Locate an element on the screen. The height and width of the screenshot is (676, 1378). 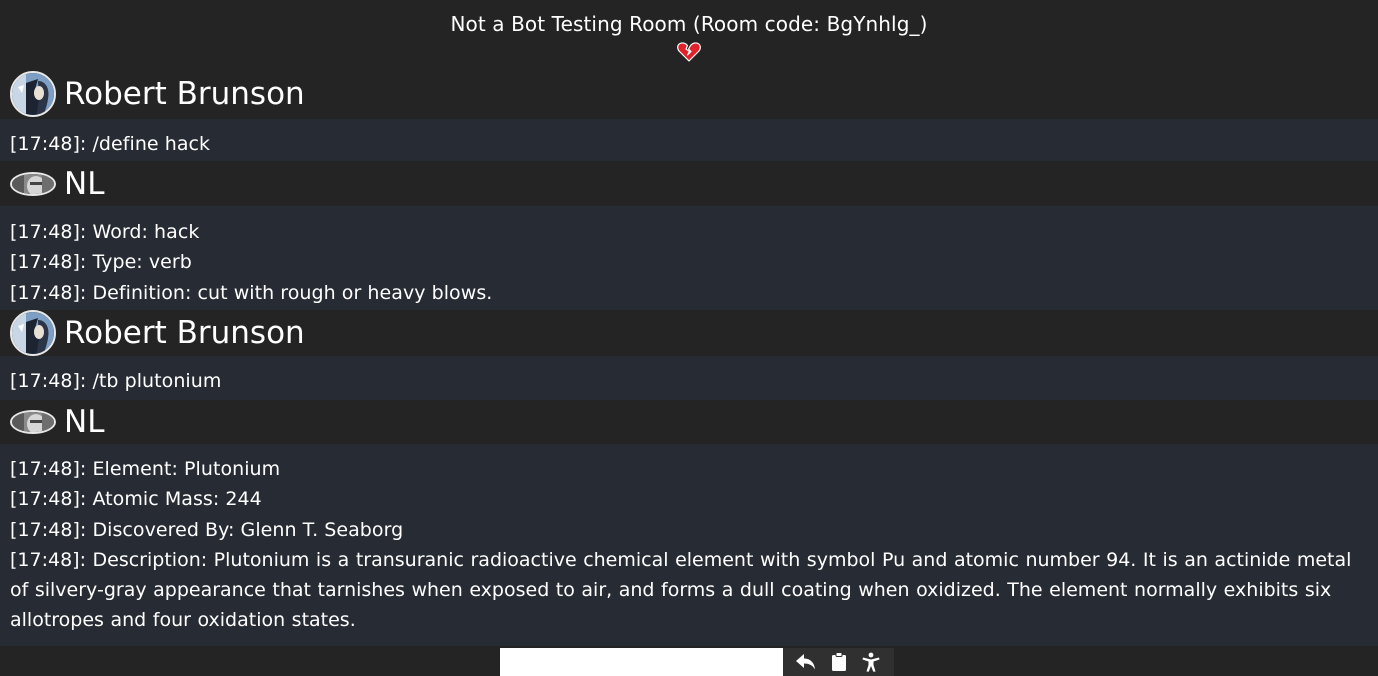
message-line: [17:48]: /tb plutonium is located at coordinates (116, 381).